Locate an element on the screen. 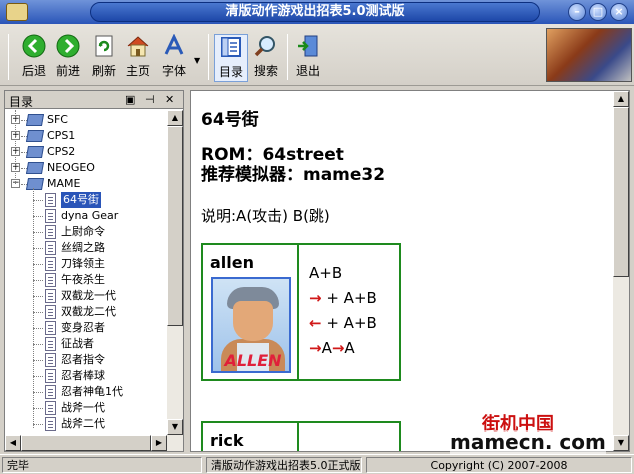 The height and width of the screenshot is (474, 634). font-label: 字体 is located at coordinates (173, 71).